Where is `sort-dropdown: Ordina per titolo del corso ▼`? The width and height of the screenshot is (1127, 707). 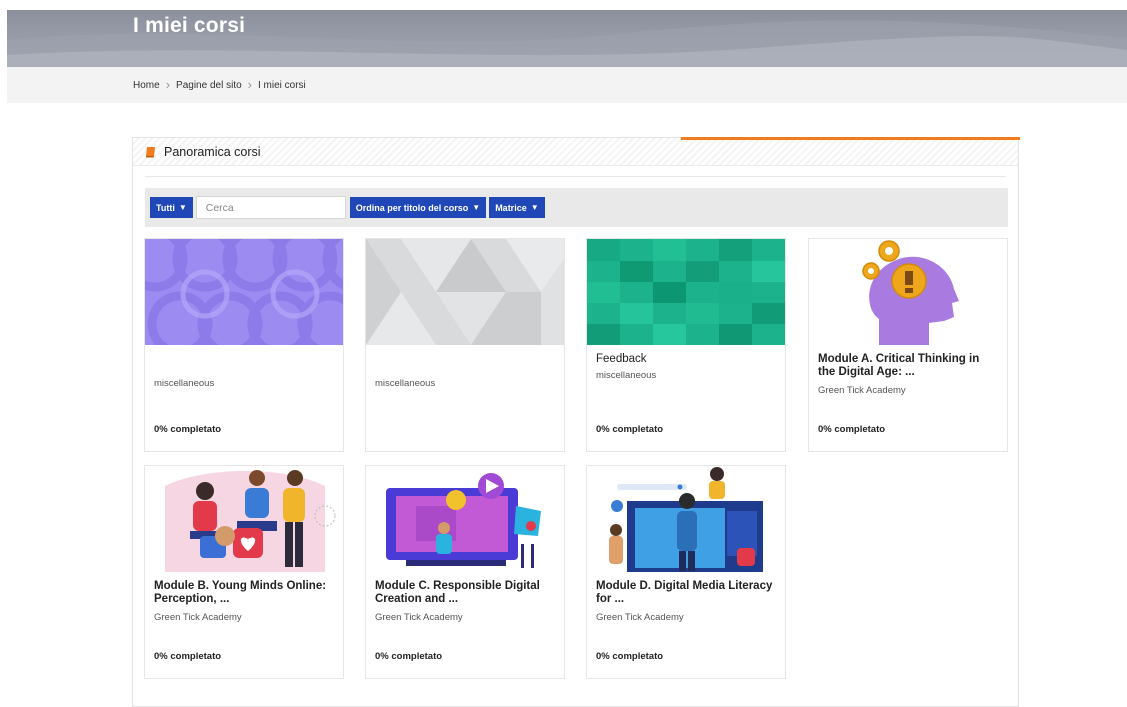
sort-dropdown: Ordina per titolo del corso ▼ is located at coordinates (418, 207).